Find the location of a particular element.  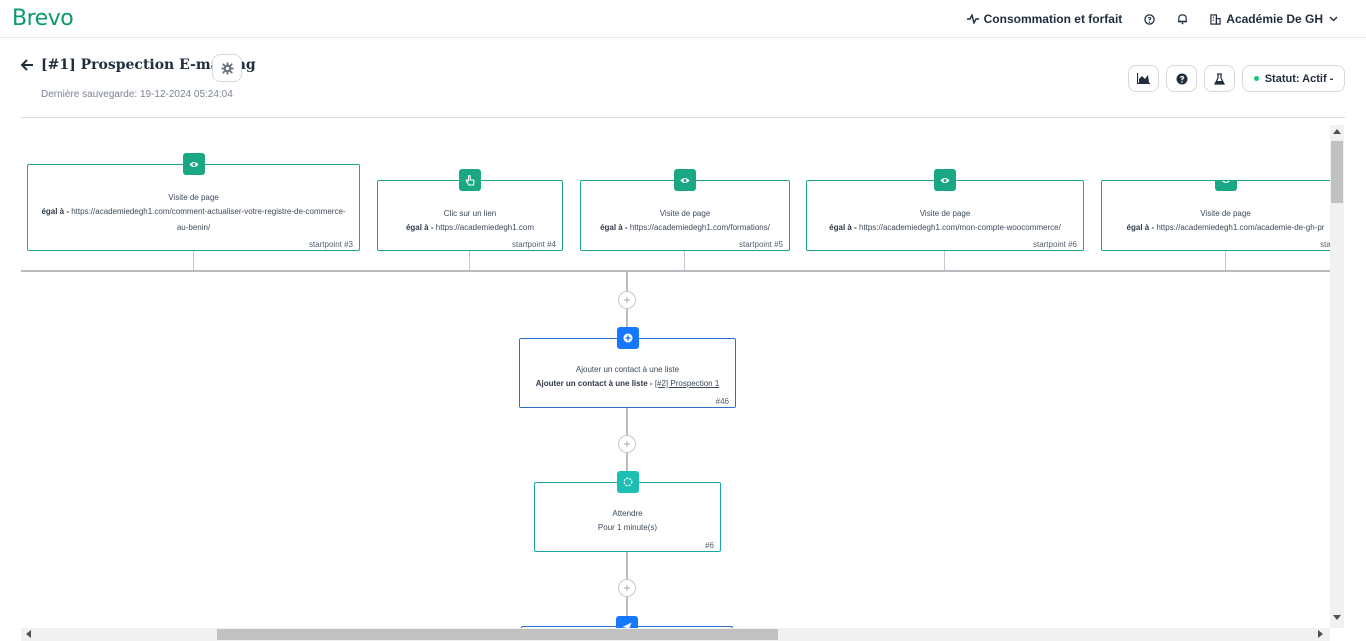

horizontal-scrollbar is located at coordinates (675, 634).